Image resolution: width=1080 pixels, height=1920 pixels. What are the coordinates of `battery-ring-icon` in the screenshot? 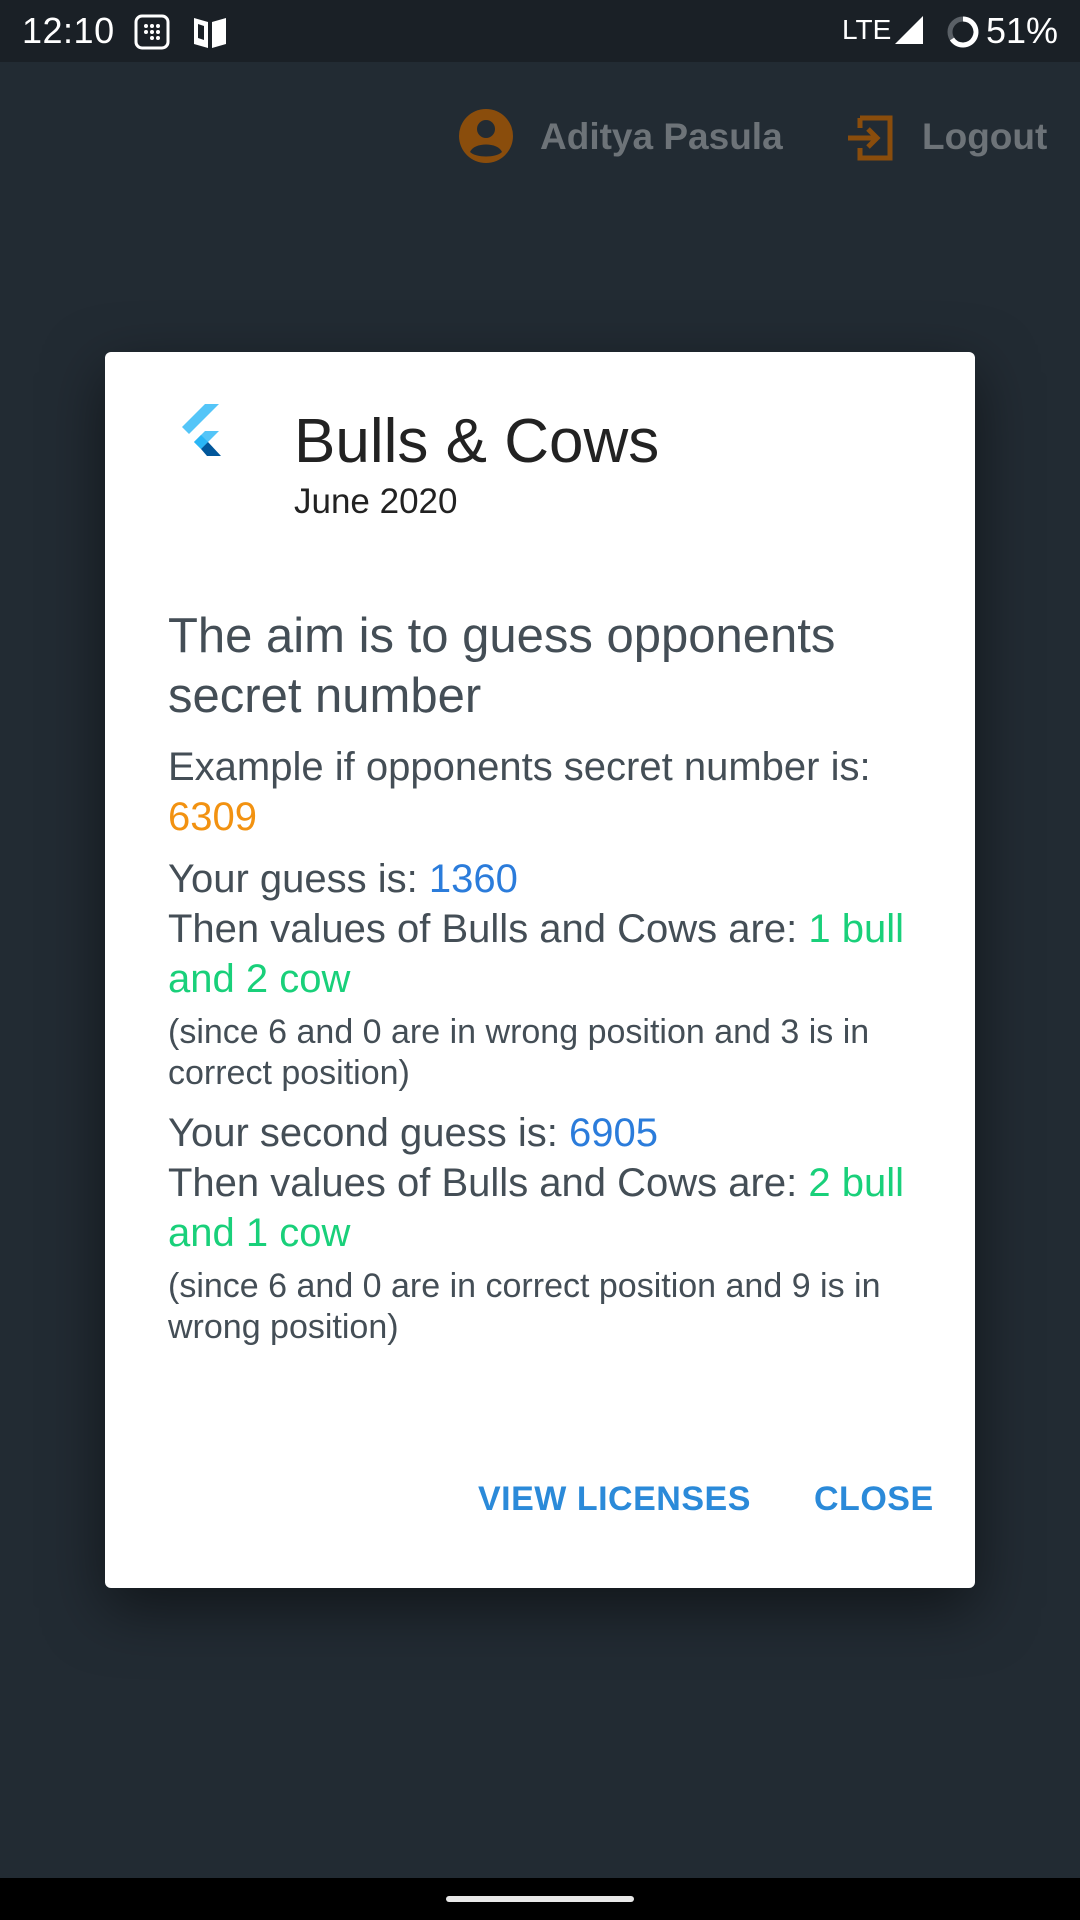 It's located at (963, 34).